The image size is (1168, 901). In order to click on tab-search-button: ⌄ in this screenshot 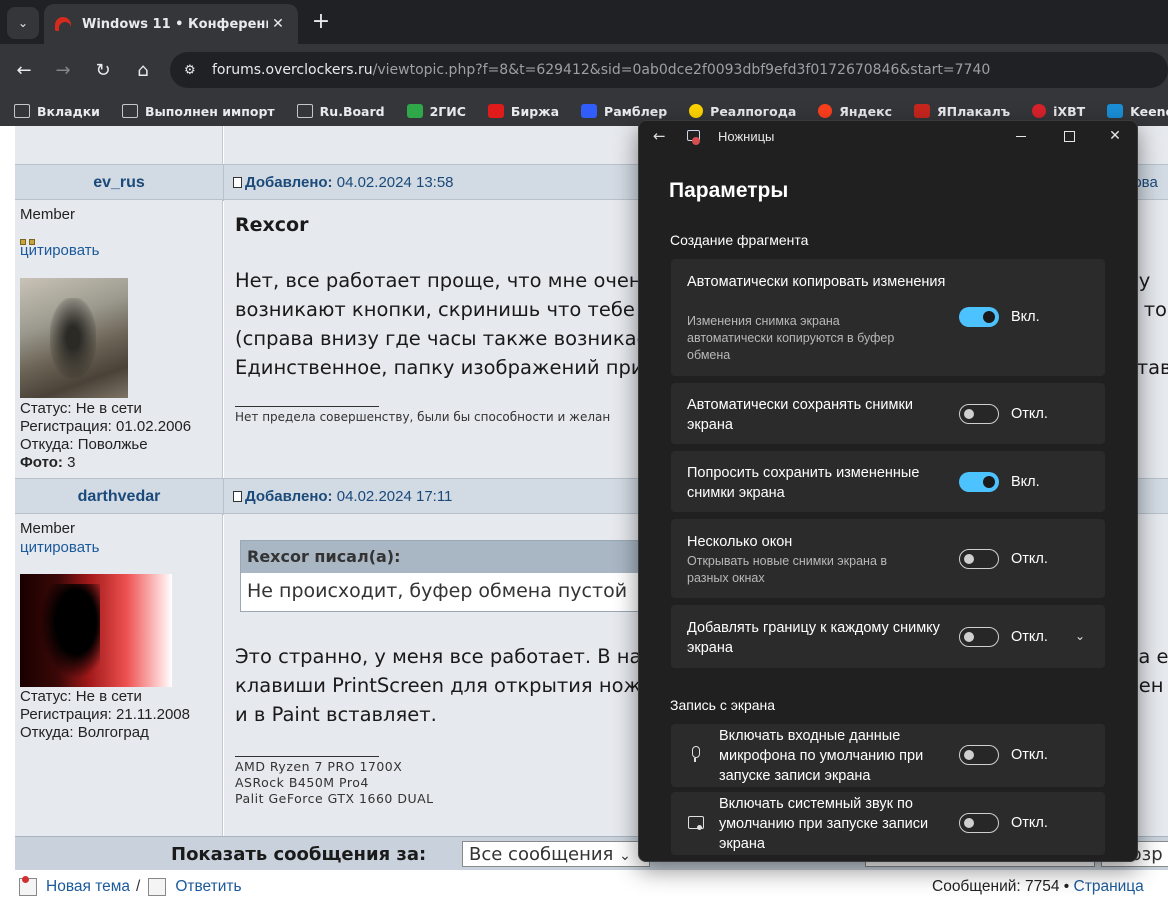, I will do `click(23, 23)`.